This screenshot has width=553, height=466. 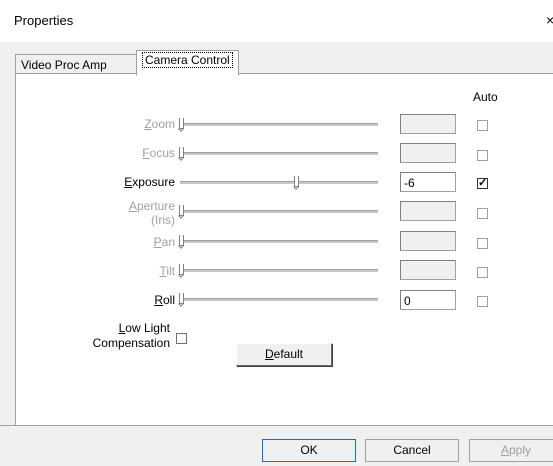 What do you see at coordinates (279, 183) in the screenshot?
I see `exposure-slider` at bounding box center [279, 183].